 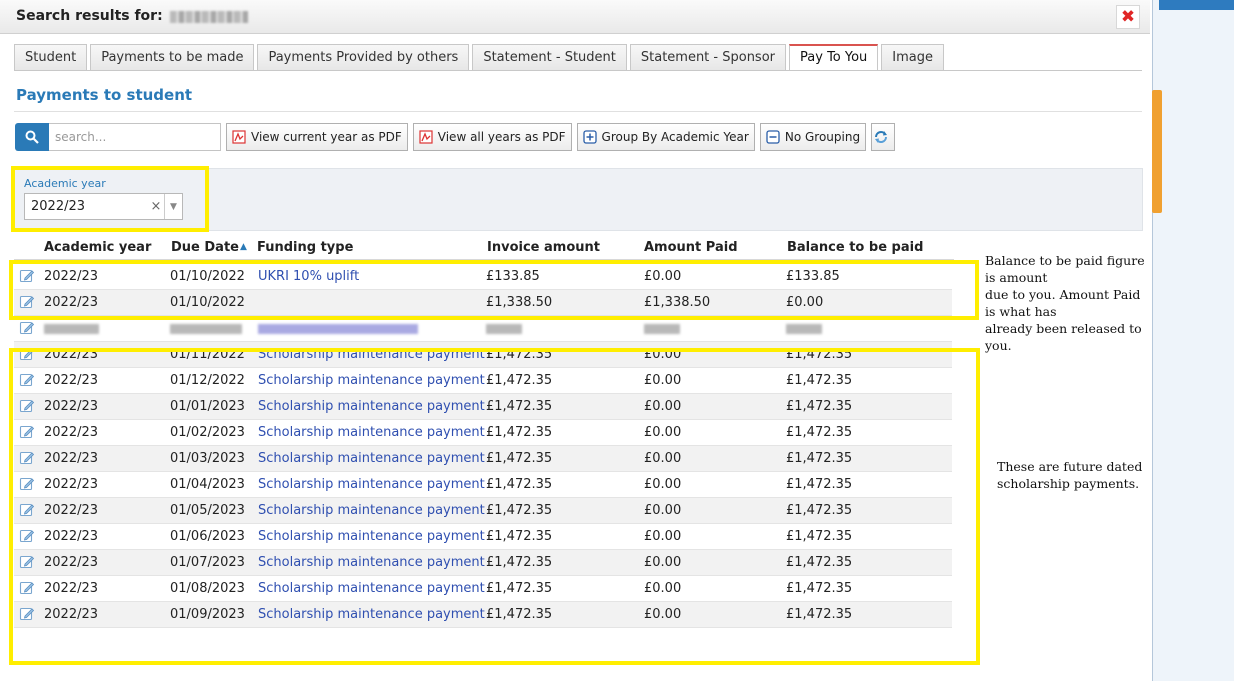 What do you see at coordinates (513, 276) in the screenshot?
I see `cell-invoice-amount: £133.85` at bounding box center [513, 276].